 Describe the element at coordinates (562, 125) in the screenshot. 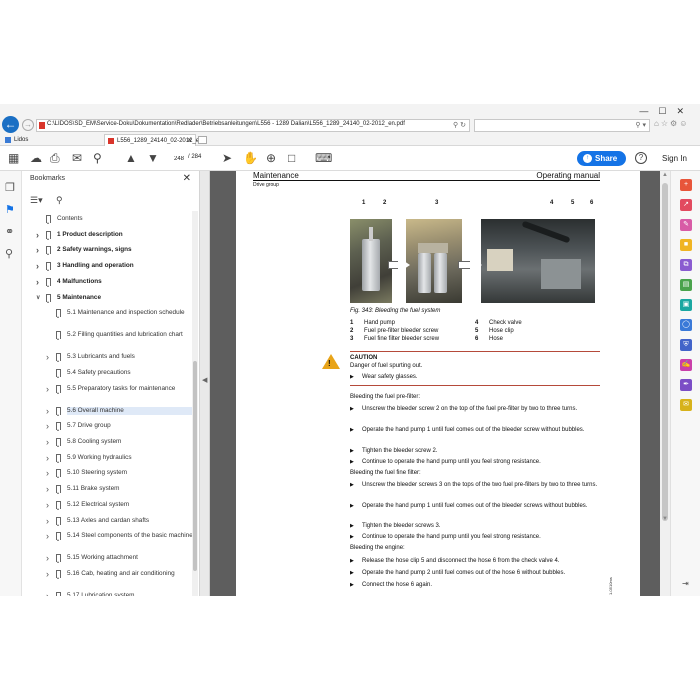

I see `browser-search-input: ⚲ ▾` at that location.